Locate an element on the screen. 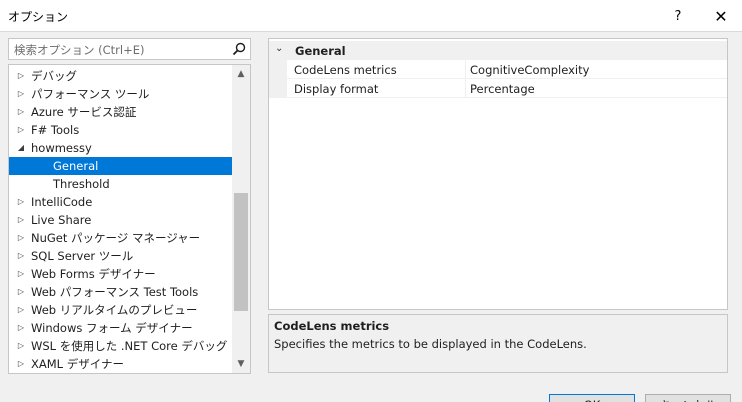  tree-item-intellicode: ▷ IntelliCode is located at coordinates (120, 202).